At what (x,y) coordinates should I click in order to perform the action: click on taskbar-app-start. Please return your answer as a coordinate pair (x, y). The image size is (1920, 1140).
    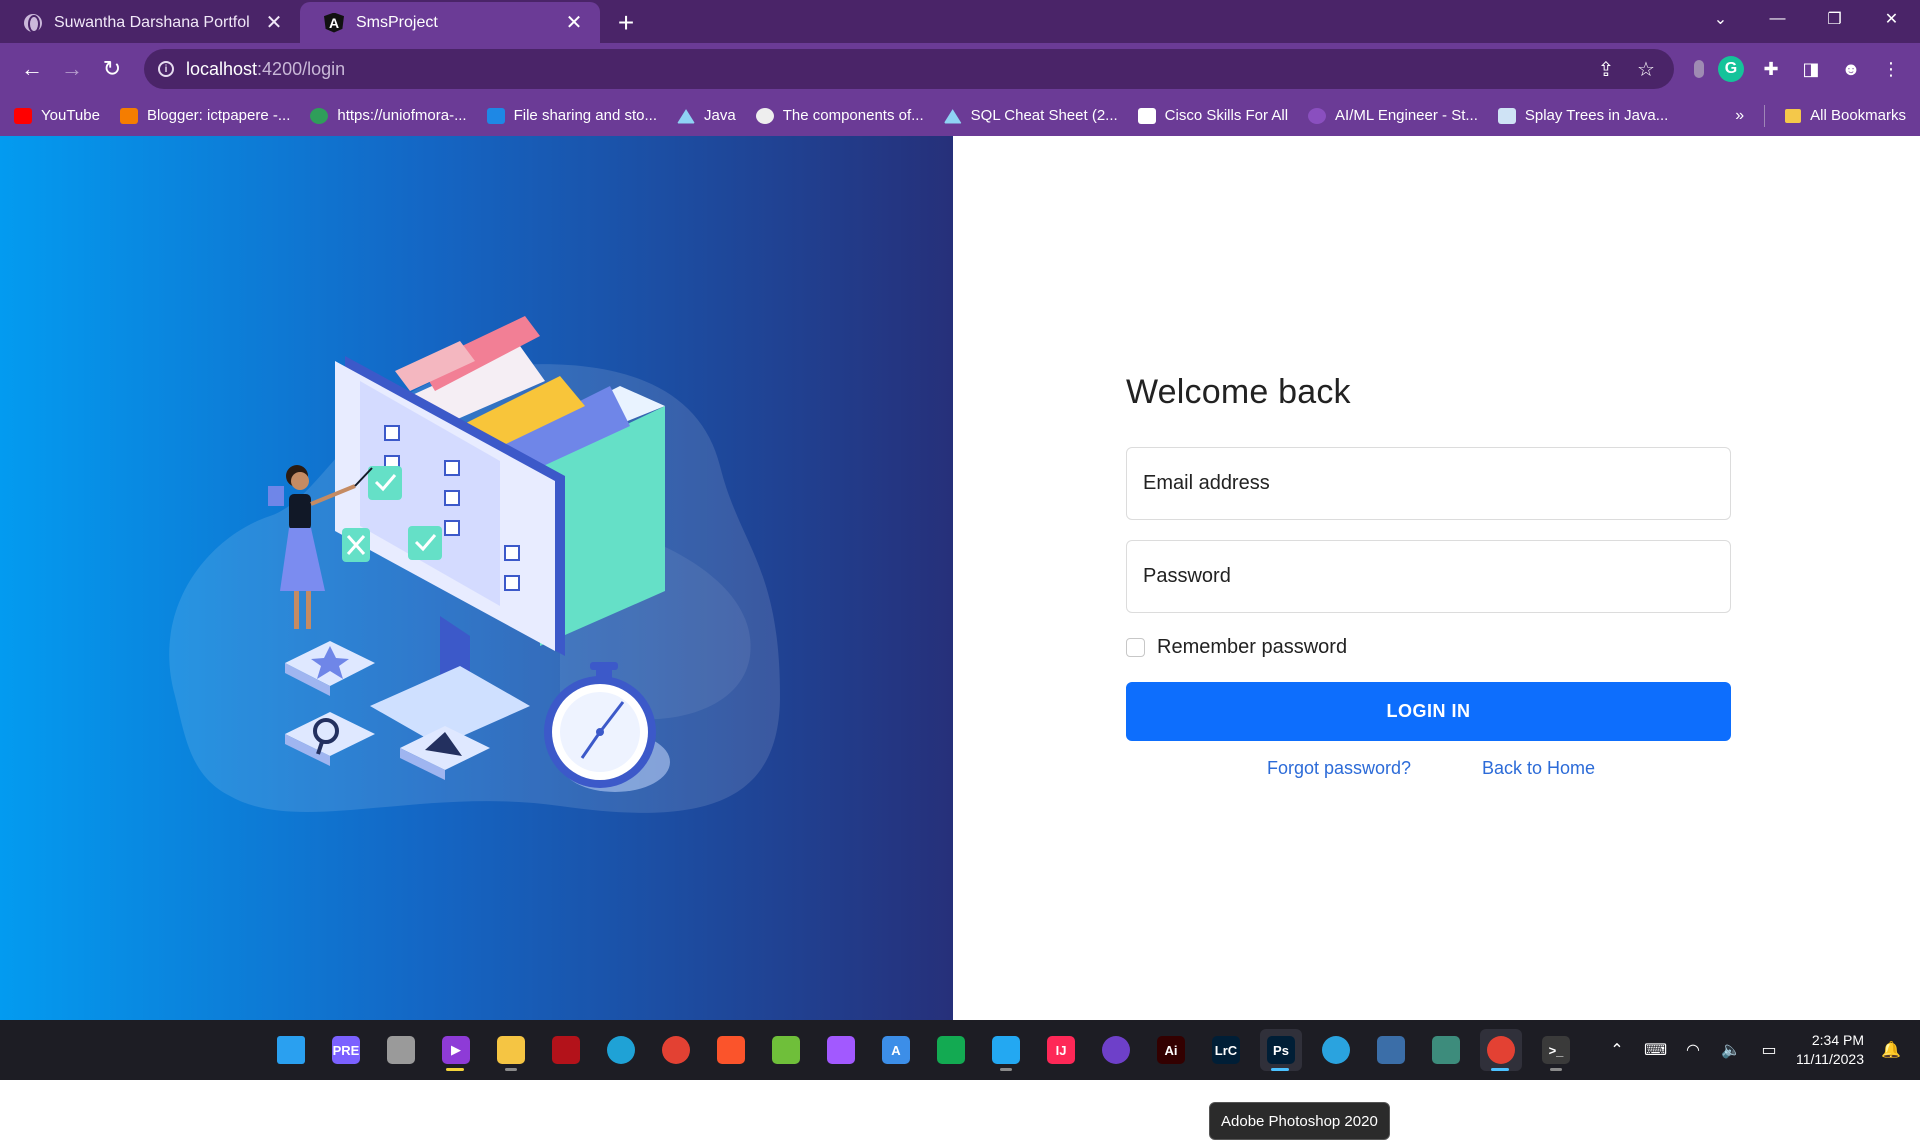
    Looking at the image, I should click on (291, 1050).